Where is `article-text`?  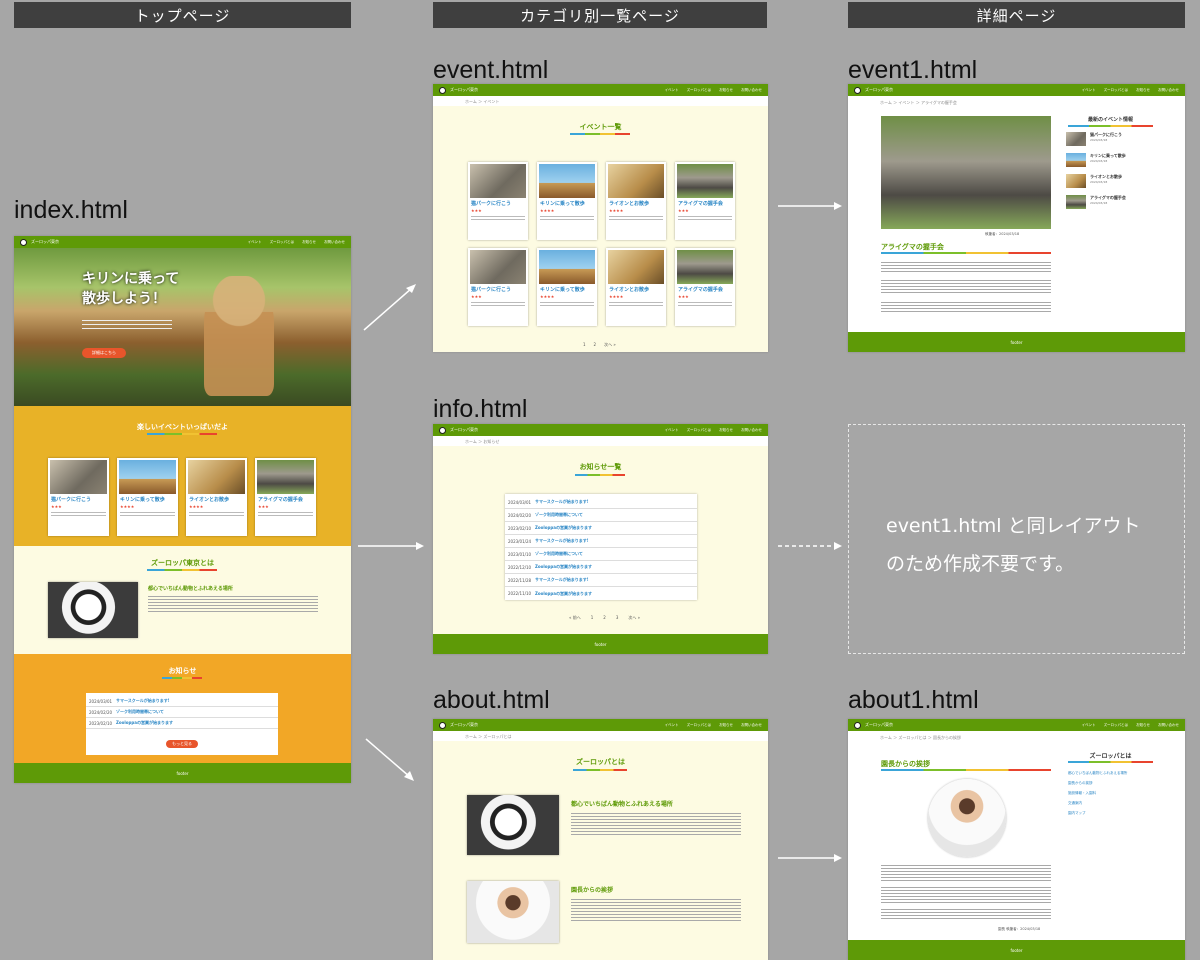
article-text is located at coordinates (966, 914).